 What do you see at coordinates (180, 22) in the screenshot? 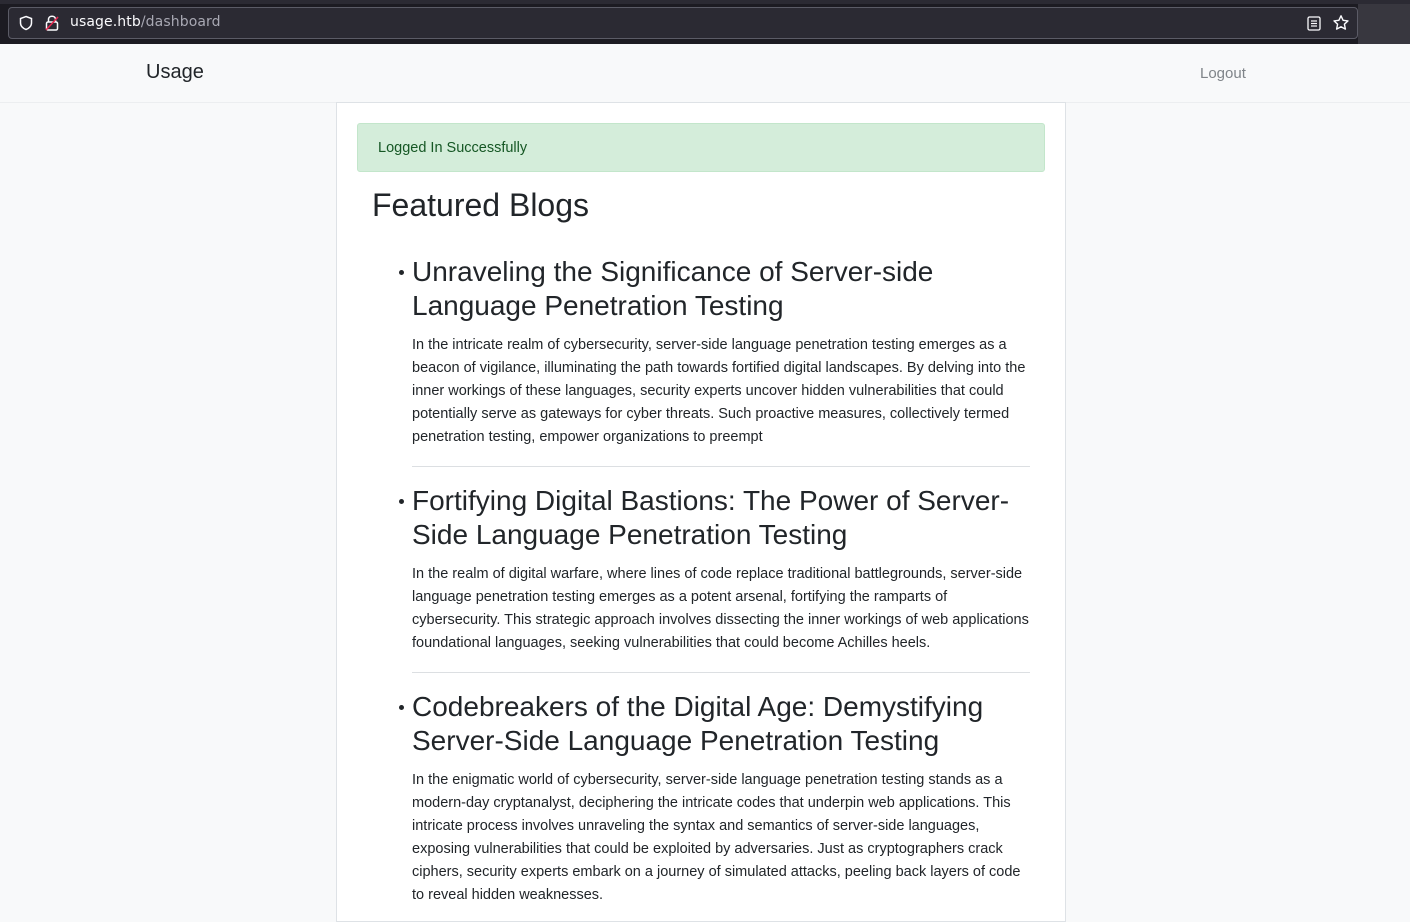
I see `url-path: /dashboard` at bounding box center [180, 22].